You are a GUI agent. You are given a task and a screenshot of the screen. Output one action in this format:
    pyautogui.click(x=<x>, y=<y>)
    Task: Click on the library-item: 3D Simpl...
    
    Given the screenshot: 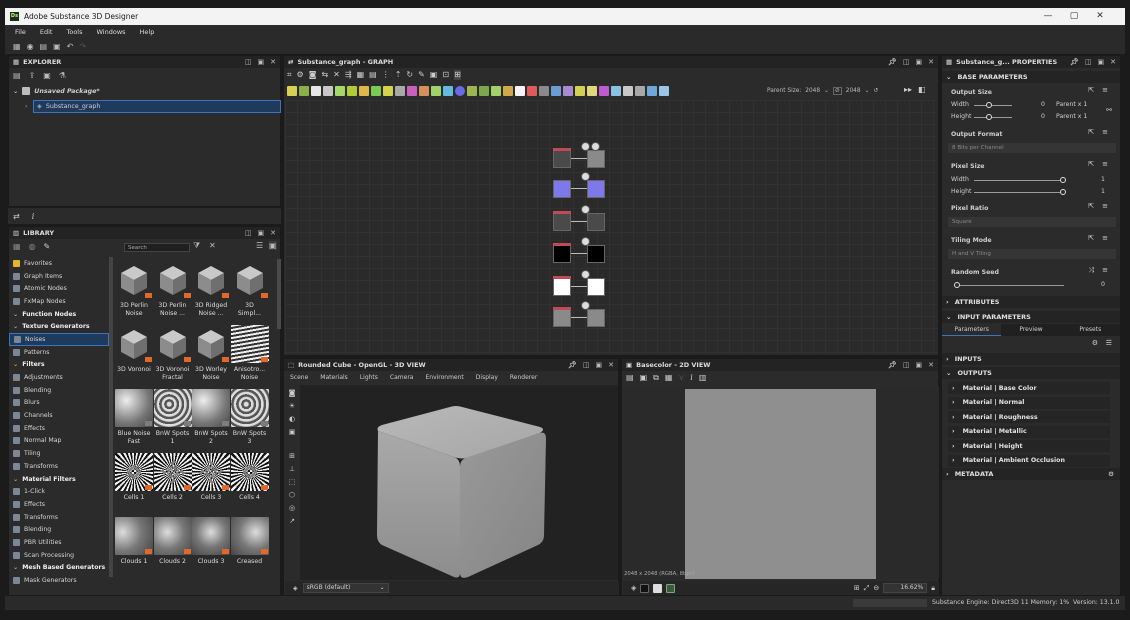 What is the action you would take?
    pyautogui.click(x=249, y=289)
    